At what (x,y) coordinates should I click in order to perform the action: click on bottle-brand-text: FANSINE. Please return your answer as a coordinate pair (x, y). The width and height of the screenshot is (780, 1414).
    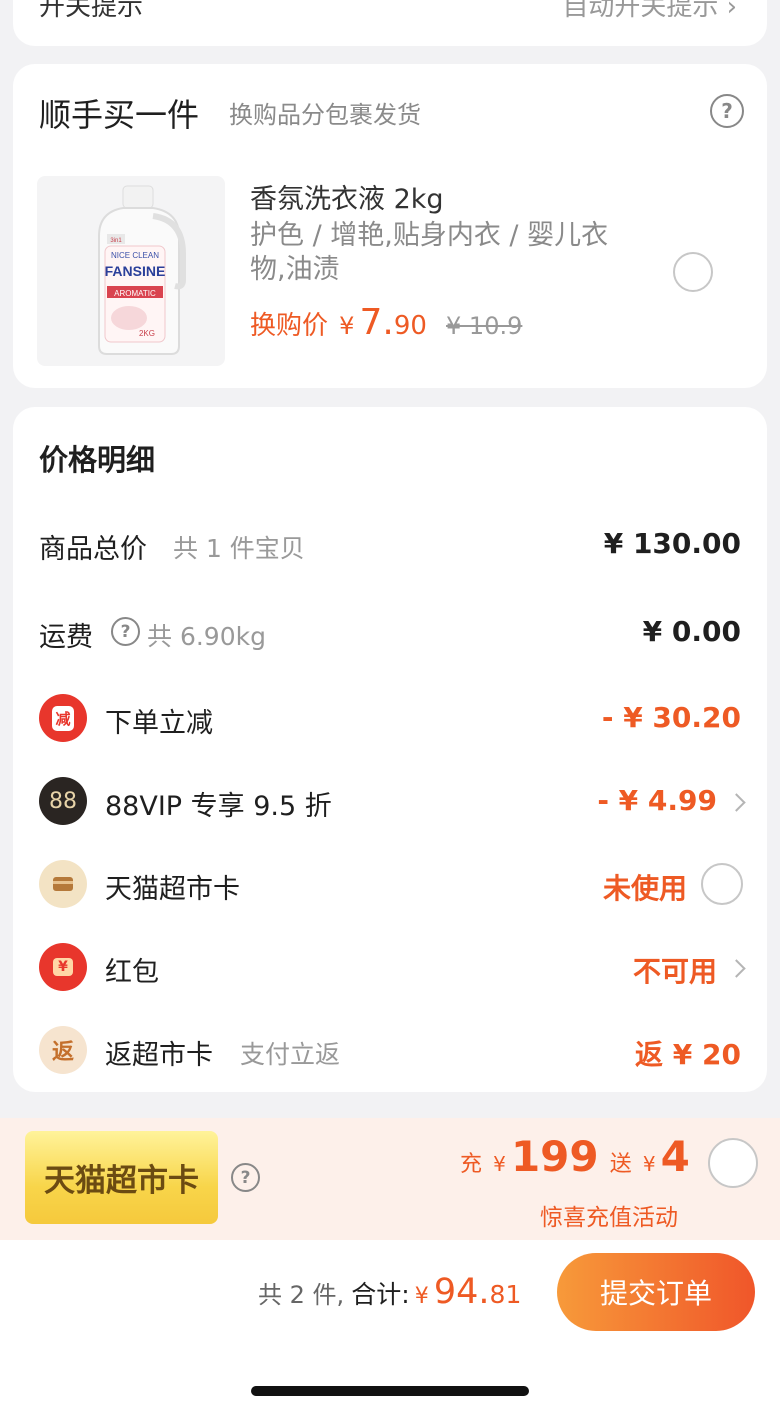
    Looking at the image, I should click on (135, 271).